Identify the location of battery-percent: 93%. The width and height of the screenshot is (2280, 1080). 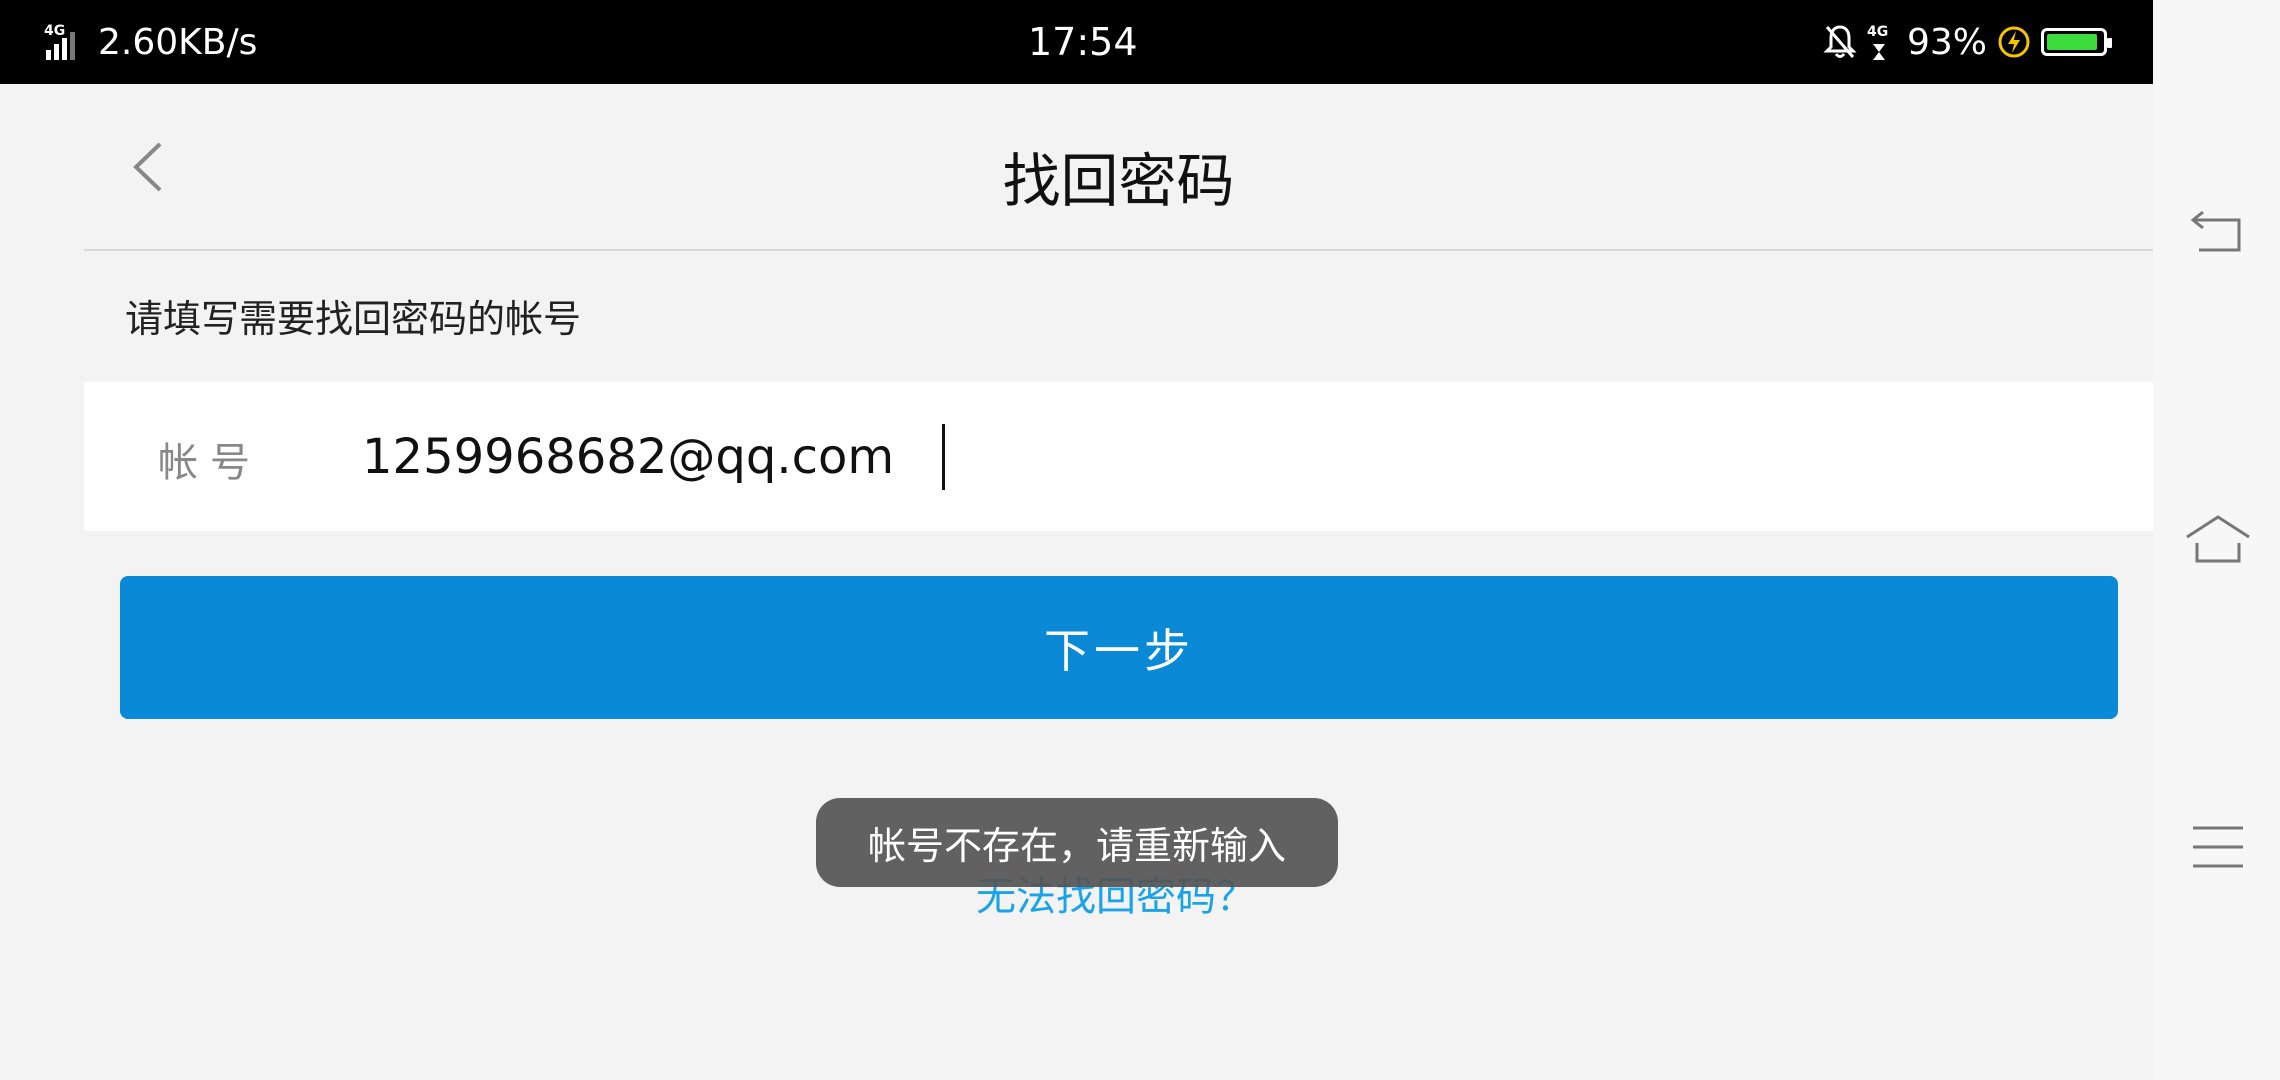
(1946, 42).